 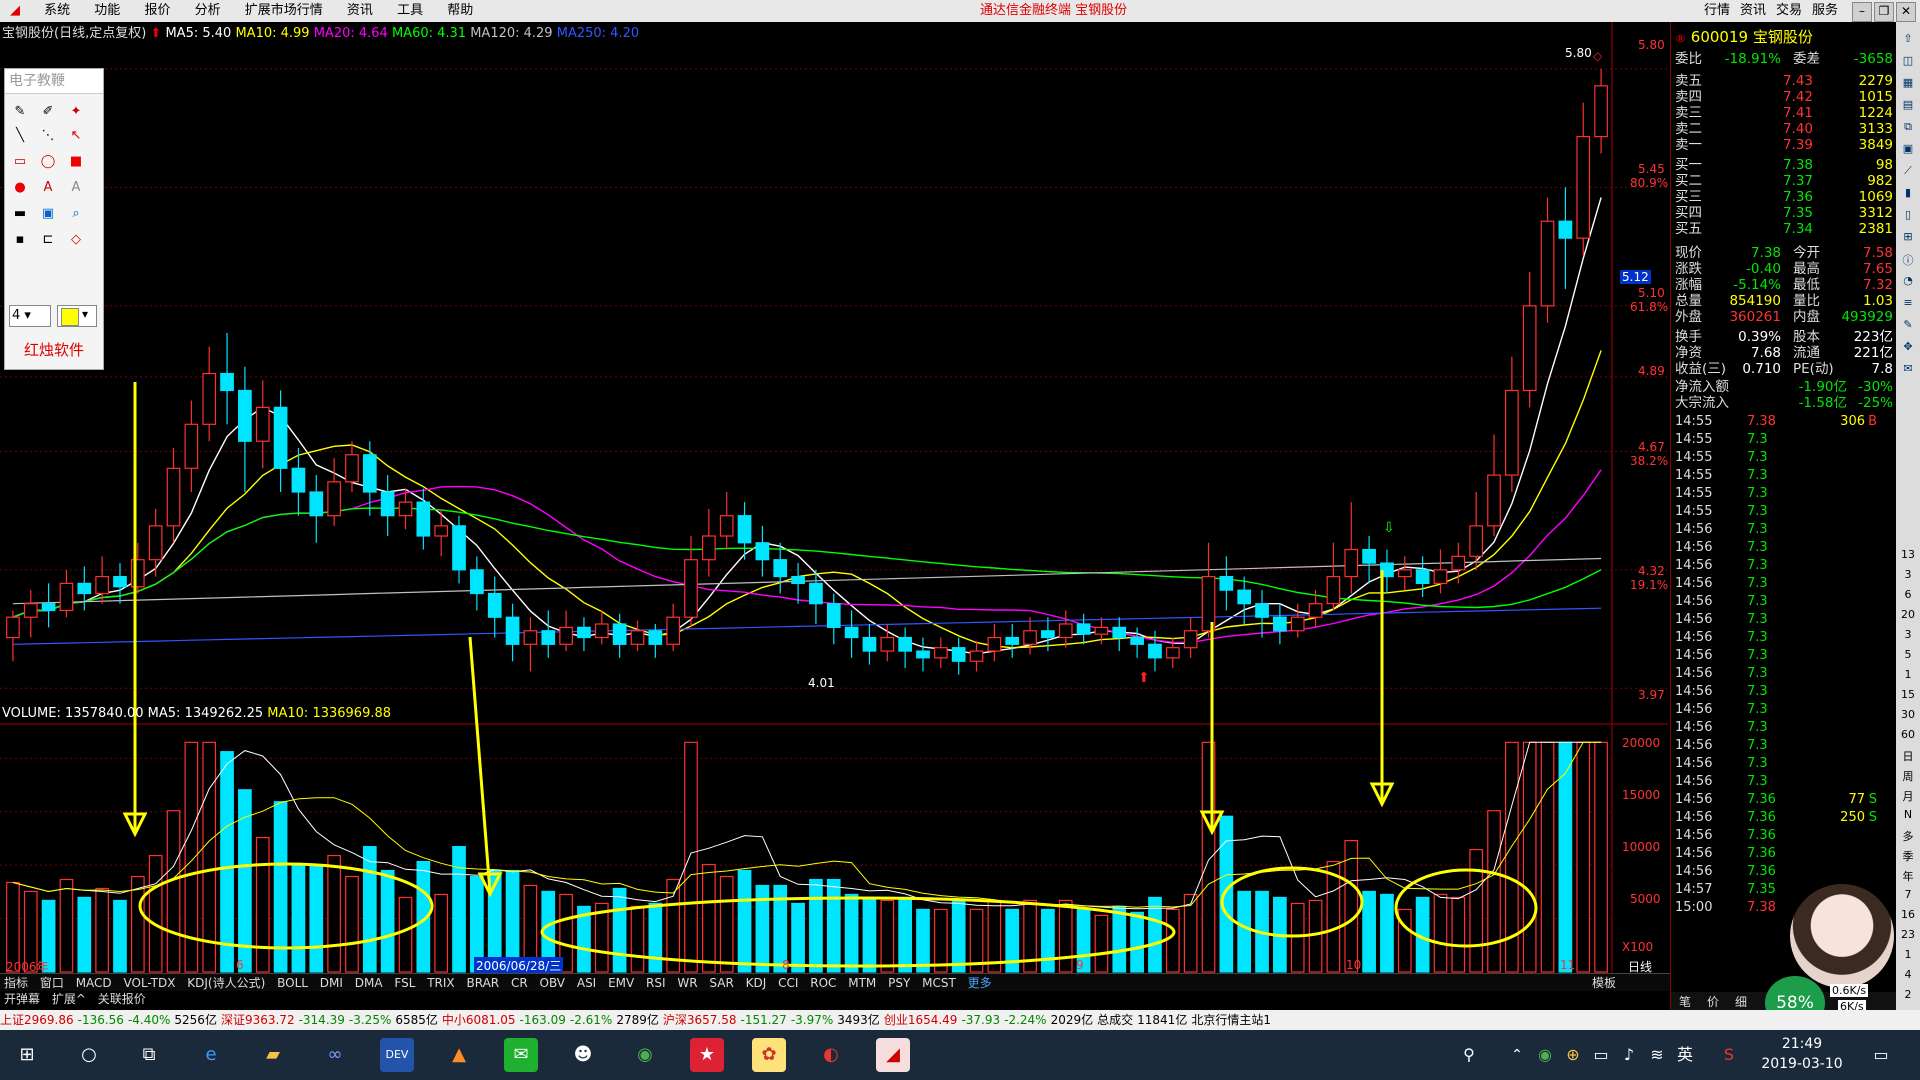 What do you see at coordinates (687, 983) in the screenshot?
I see `tab-wr: WR` at bounding box center [687, 983].